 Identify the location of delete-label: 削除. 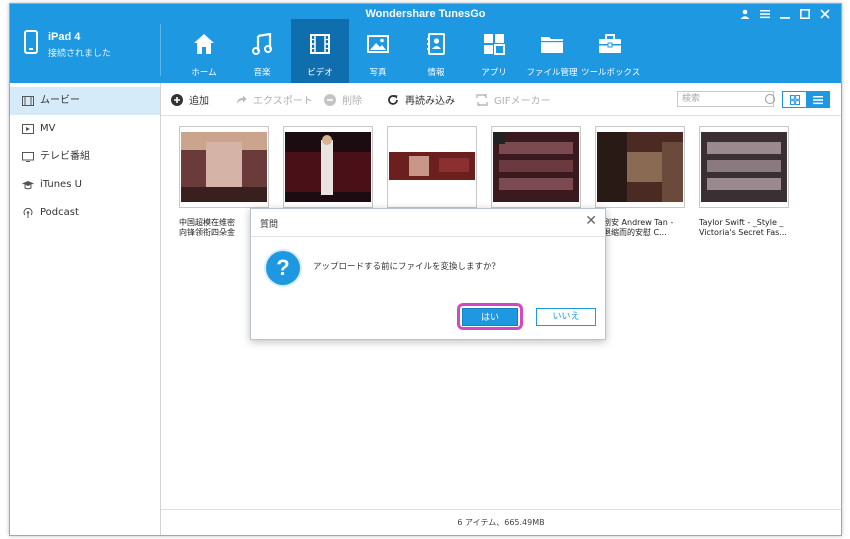
(352, 101).